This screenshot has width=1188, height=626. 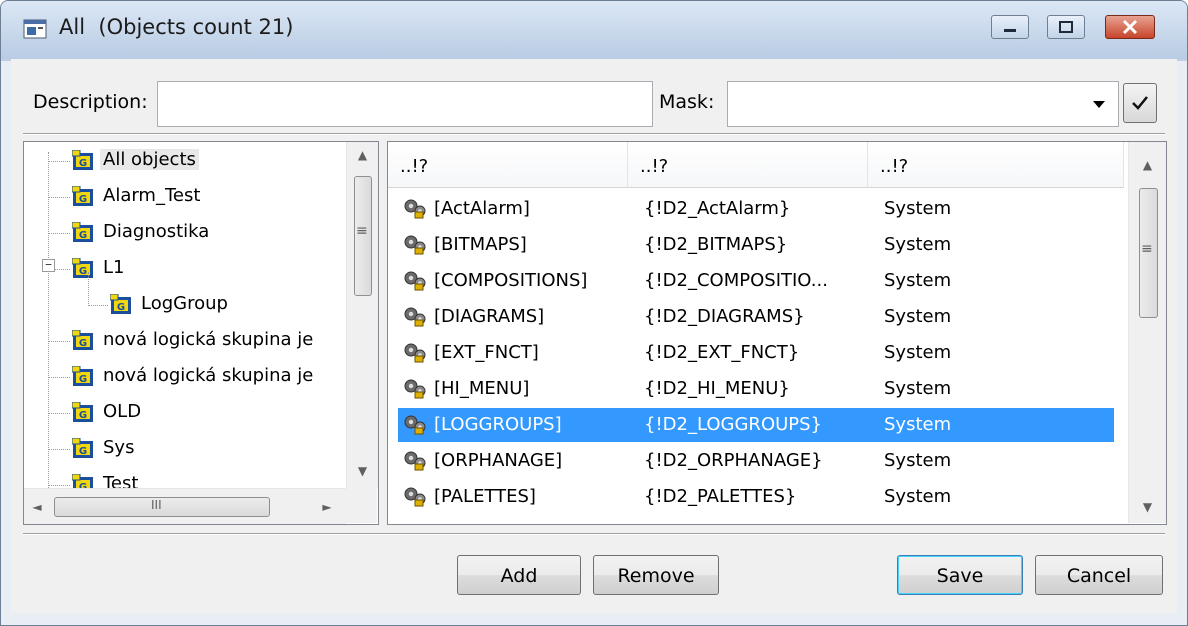 I want to click on cell-name: [HI_MENU], so click(x=482, y=388).